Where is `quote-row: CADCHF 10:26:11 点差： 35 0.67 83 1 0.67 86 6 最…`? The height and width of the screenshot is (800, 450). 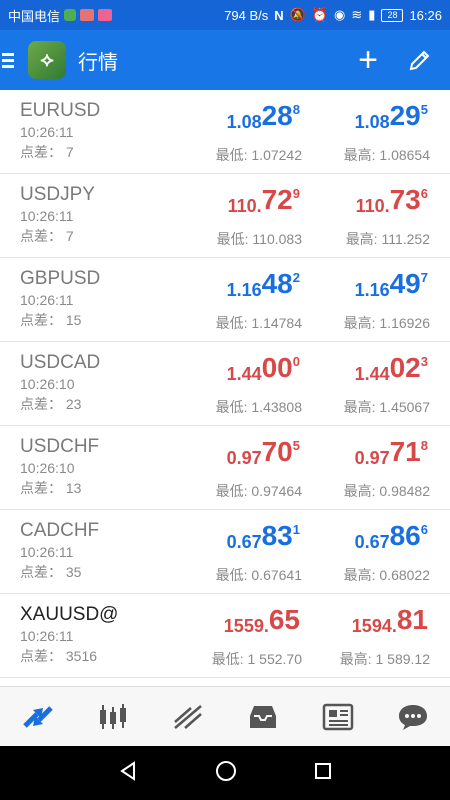 quote-row: CADCHF 10:26:11 点差： 35 0.67 83 1 0.67 86 6 最… is located at coordinates (225, 552).